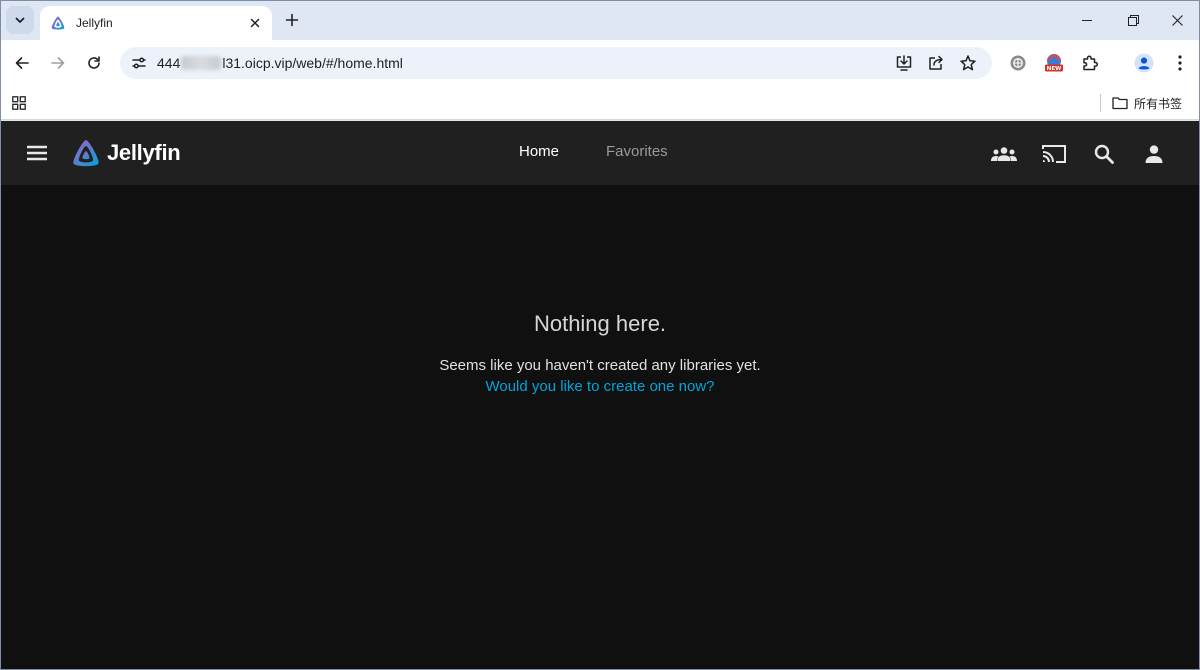 This screenshot has height=670, width=1200. I want to click on chevron-down-icon, so click(20, 20).